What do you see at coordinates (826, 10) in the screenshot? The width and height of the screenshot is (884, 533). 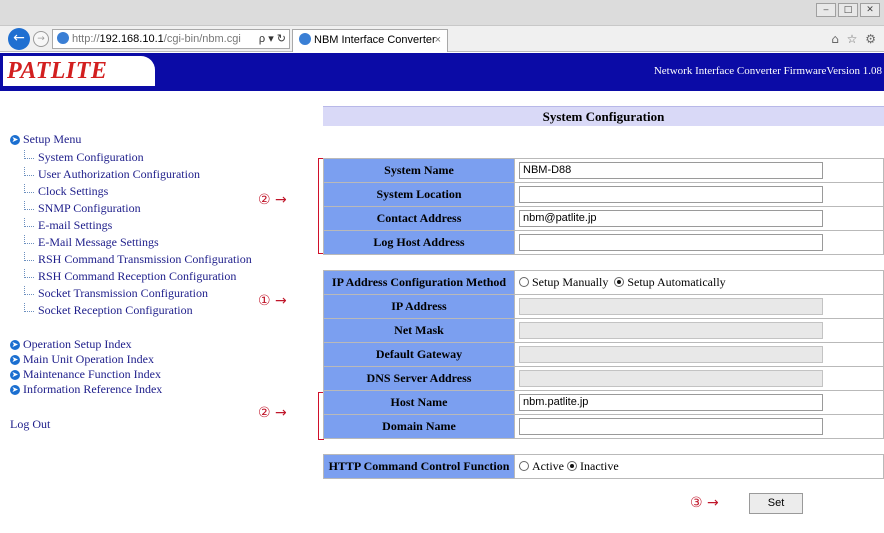 I see `minimize-button: ‒` at bounding box center [826, 10].